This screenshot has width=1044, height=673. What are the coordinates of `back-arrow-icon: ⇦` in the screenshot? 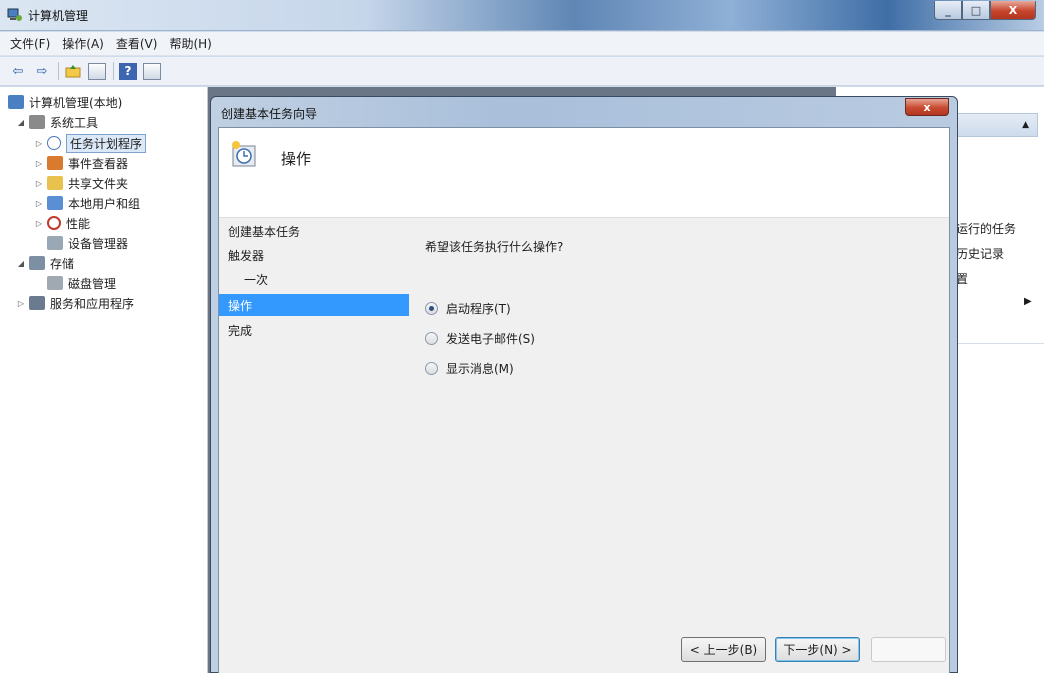 It's located at (18, 71).